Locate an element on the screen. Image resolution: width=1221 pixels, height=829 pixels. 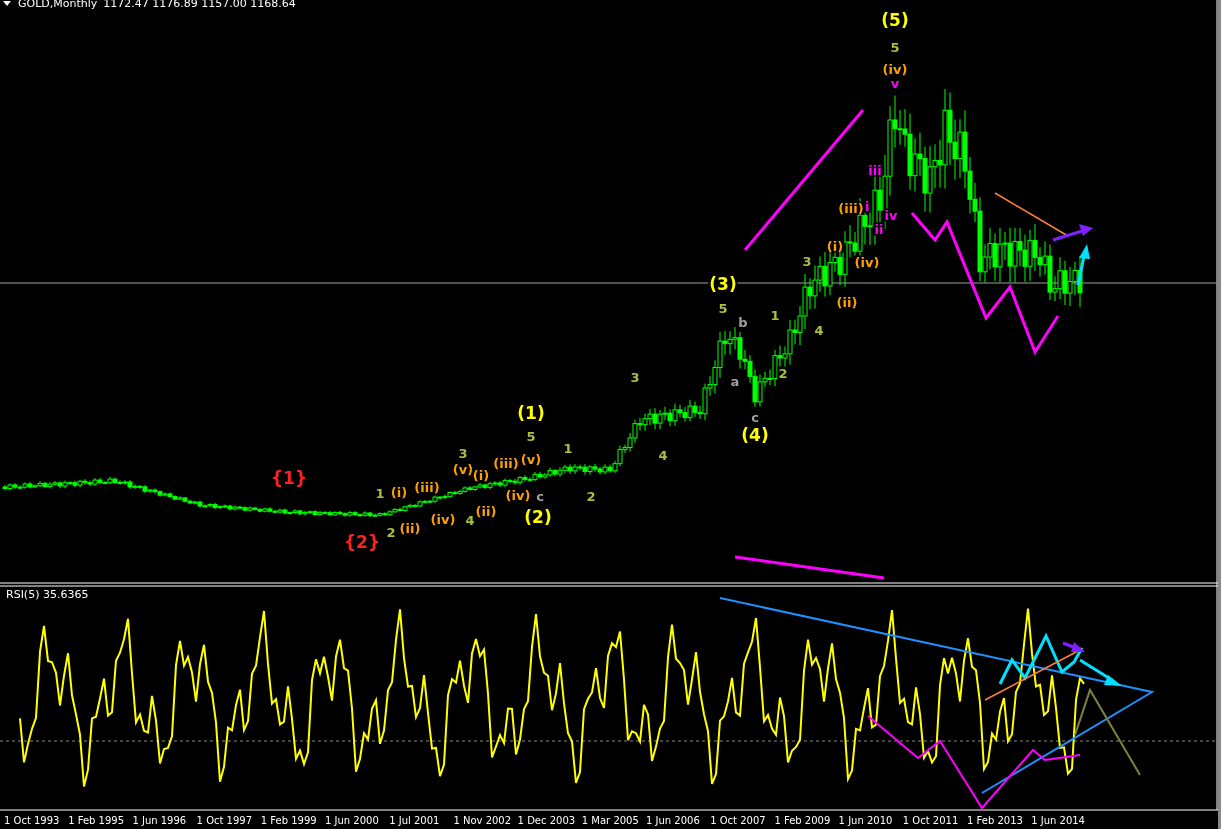
date-label: 1 Feb 2013 is located at coordinates (995, 820).